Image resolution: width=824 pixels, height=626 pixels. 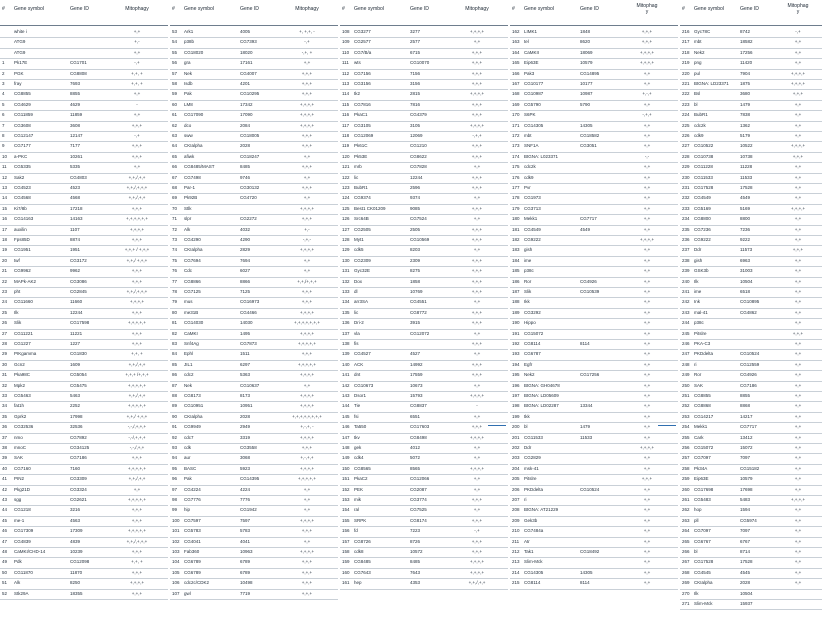 What do you see at coordinates (75, 583) in the screenshot?
I see `gene-id: 8250` at bounding box center [75, 583].